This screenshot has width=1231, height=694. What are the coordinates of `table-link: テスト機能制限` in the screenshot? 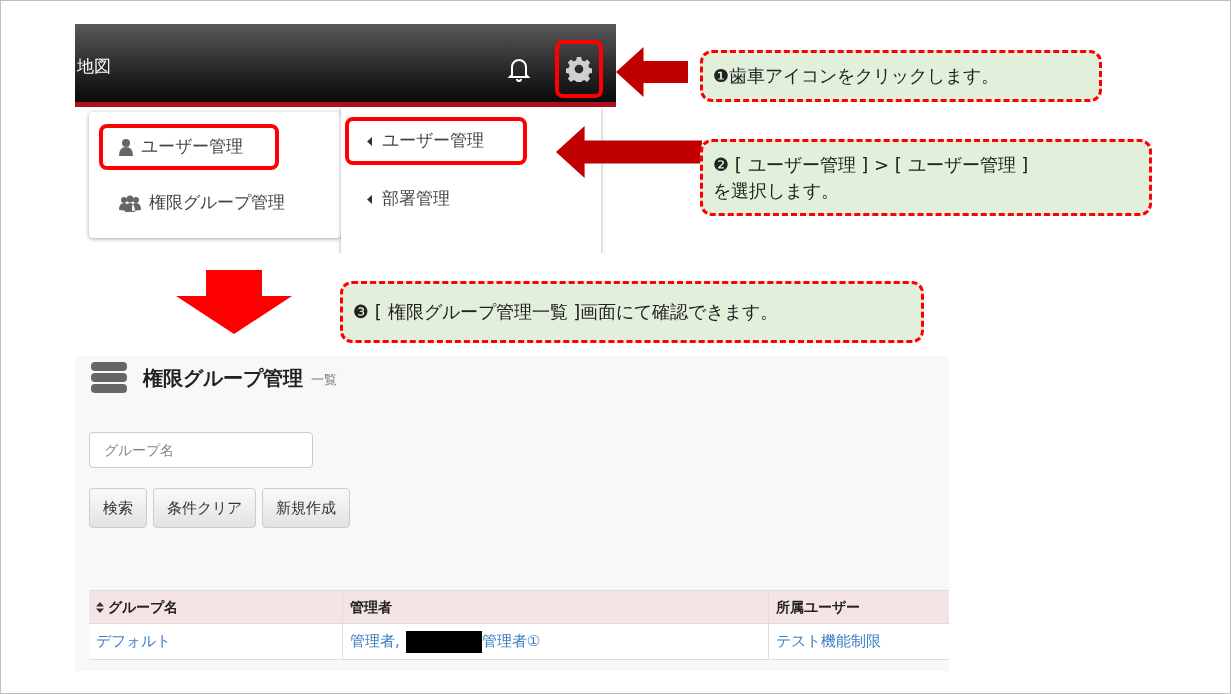 It's located at (828, 641).